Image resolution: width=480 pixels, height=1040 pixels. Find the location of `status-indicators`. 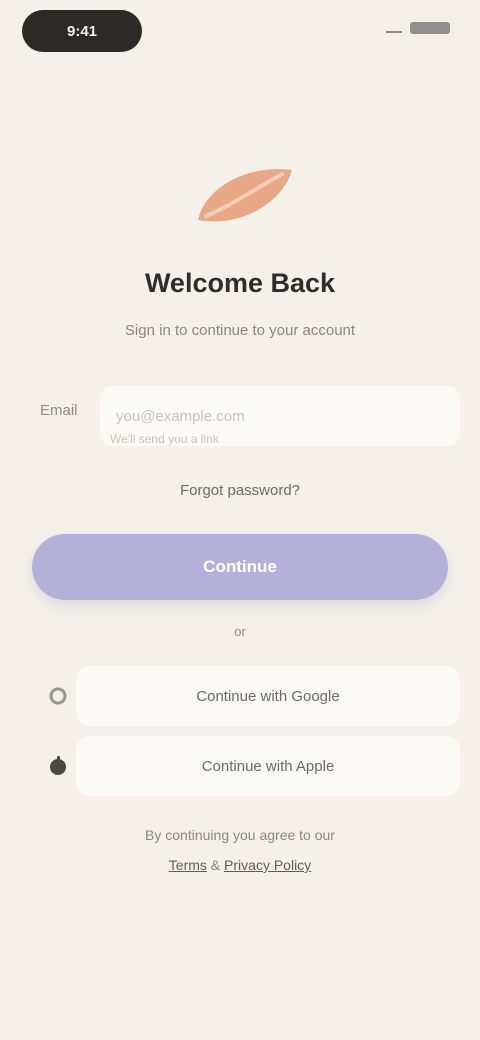

status-indicators is located at coordinates (418, 28).